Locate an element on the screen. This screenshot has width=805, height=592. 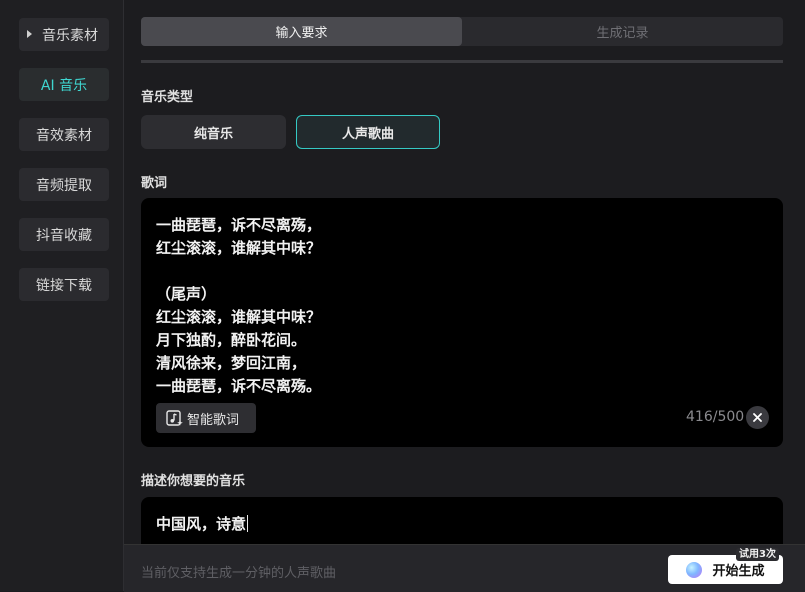
sidebar-item-music-assets: 音乐素材 is located at coordinates (64, 34).